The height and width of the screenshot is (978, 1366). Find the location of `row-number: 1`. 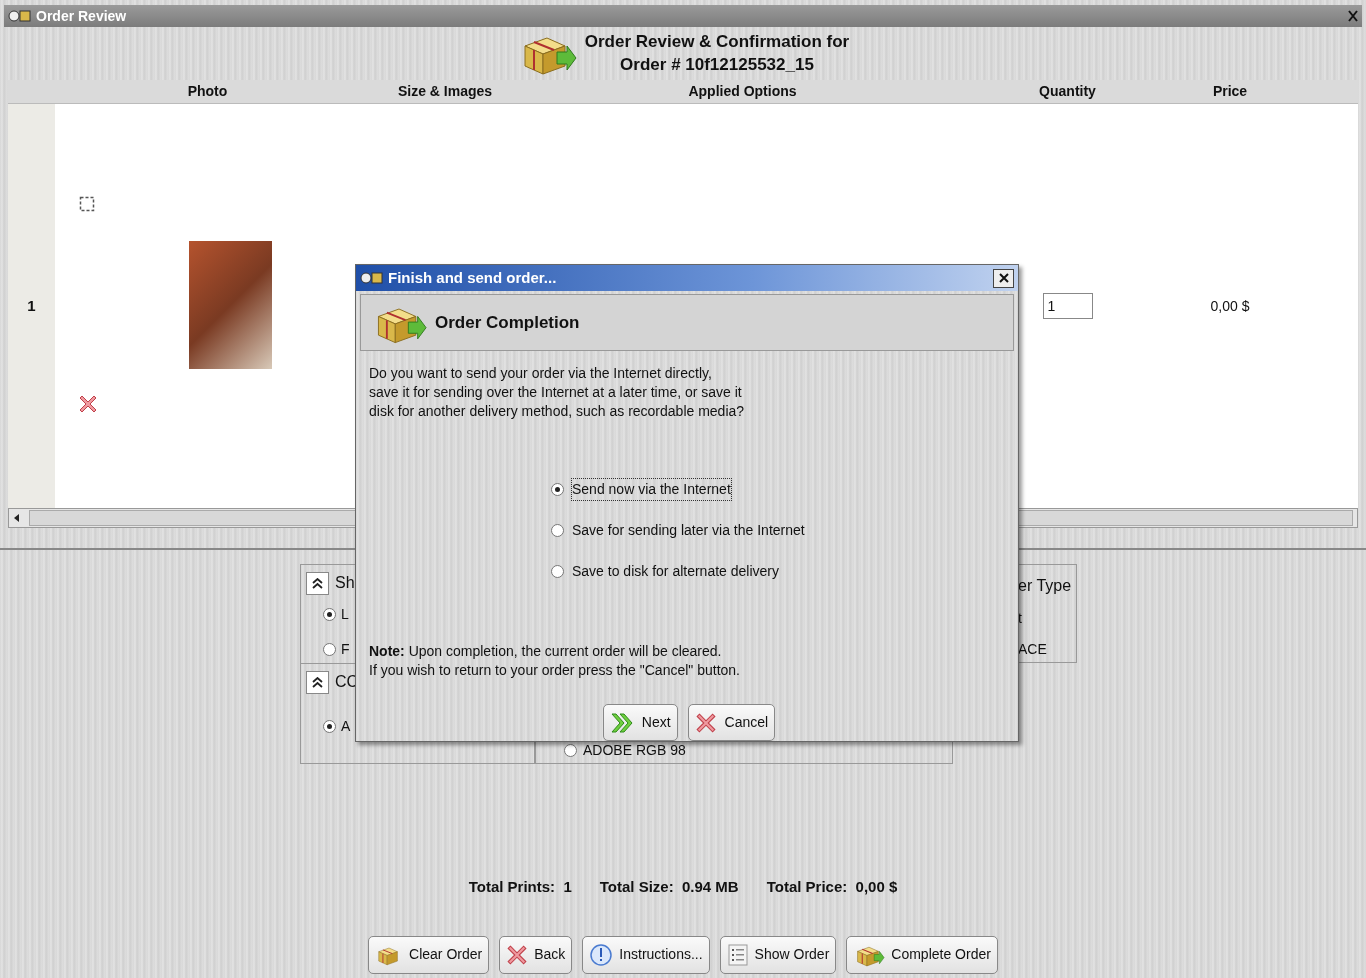

row-number: 1 is located at coordinates (31, 305).